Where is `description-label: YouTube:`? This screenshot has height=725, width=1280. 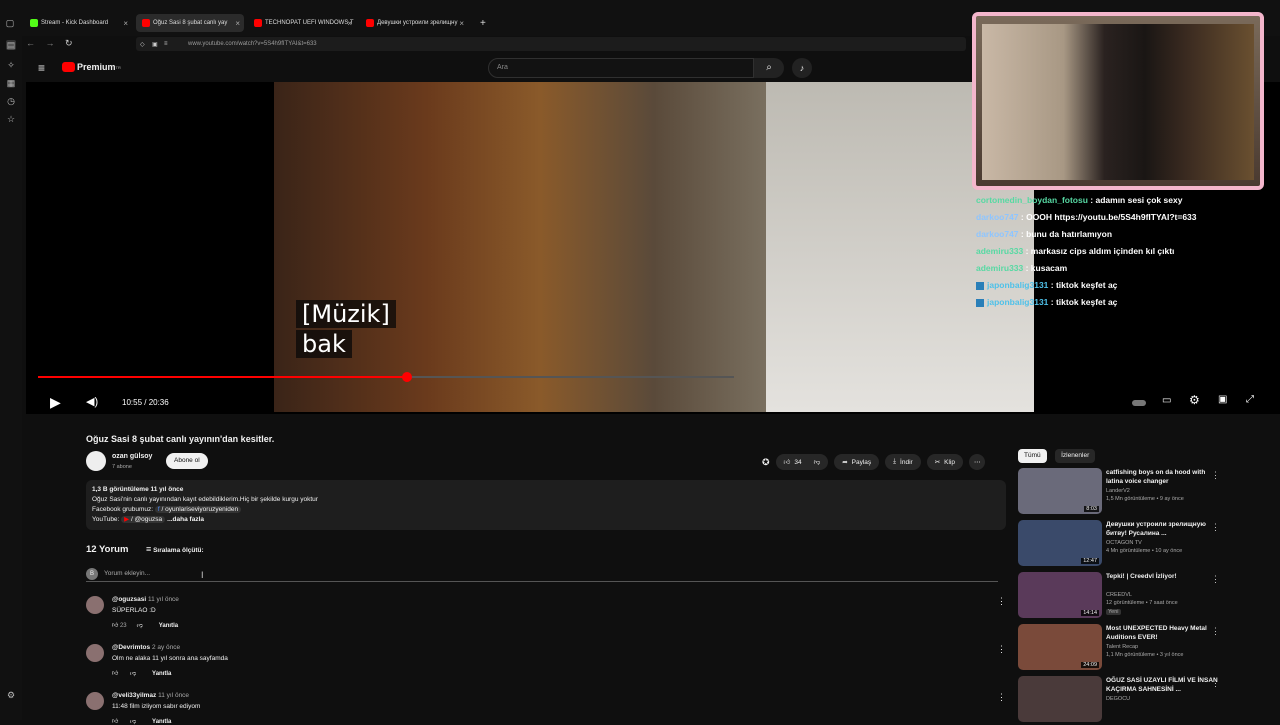 description-label: YouTube: is located at coordinates (107, 519).